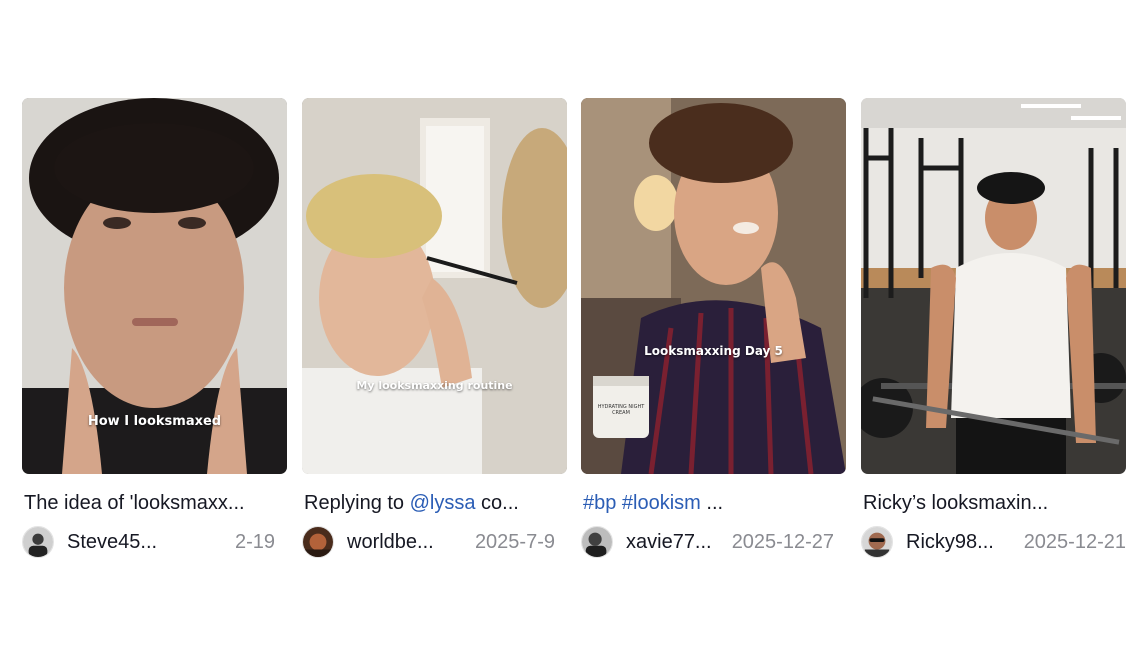 This screenshot has height=646, width=1148. I want to click on video-meta: Ricky98... 2025-12-21, so click(993, 542).